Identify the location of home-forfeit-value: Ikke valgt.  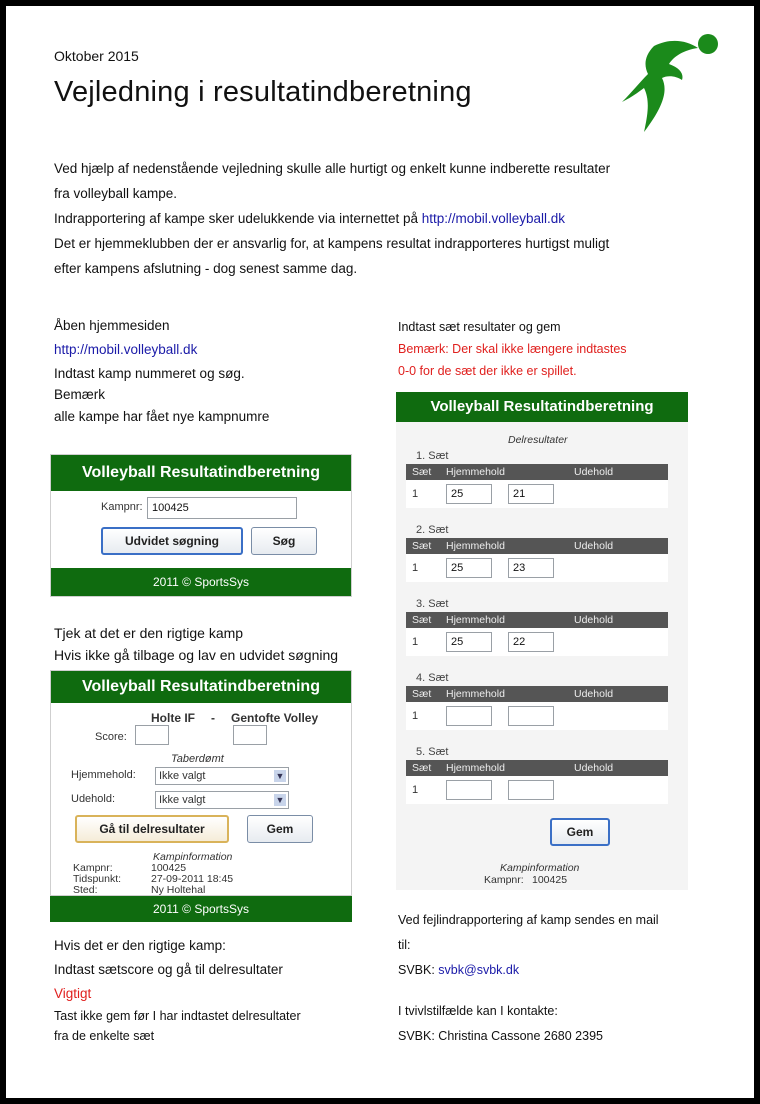
(182, 776).